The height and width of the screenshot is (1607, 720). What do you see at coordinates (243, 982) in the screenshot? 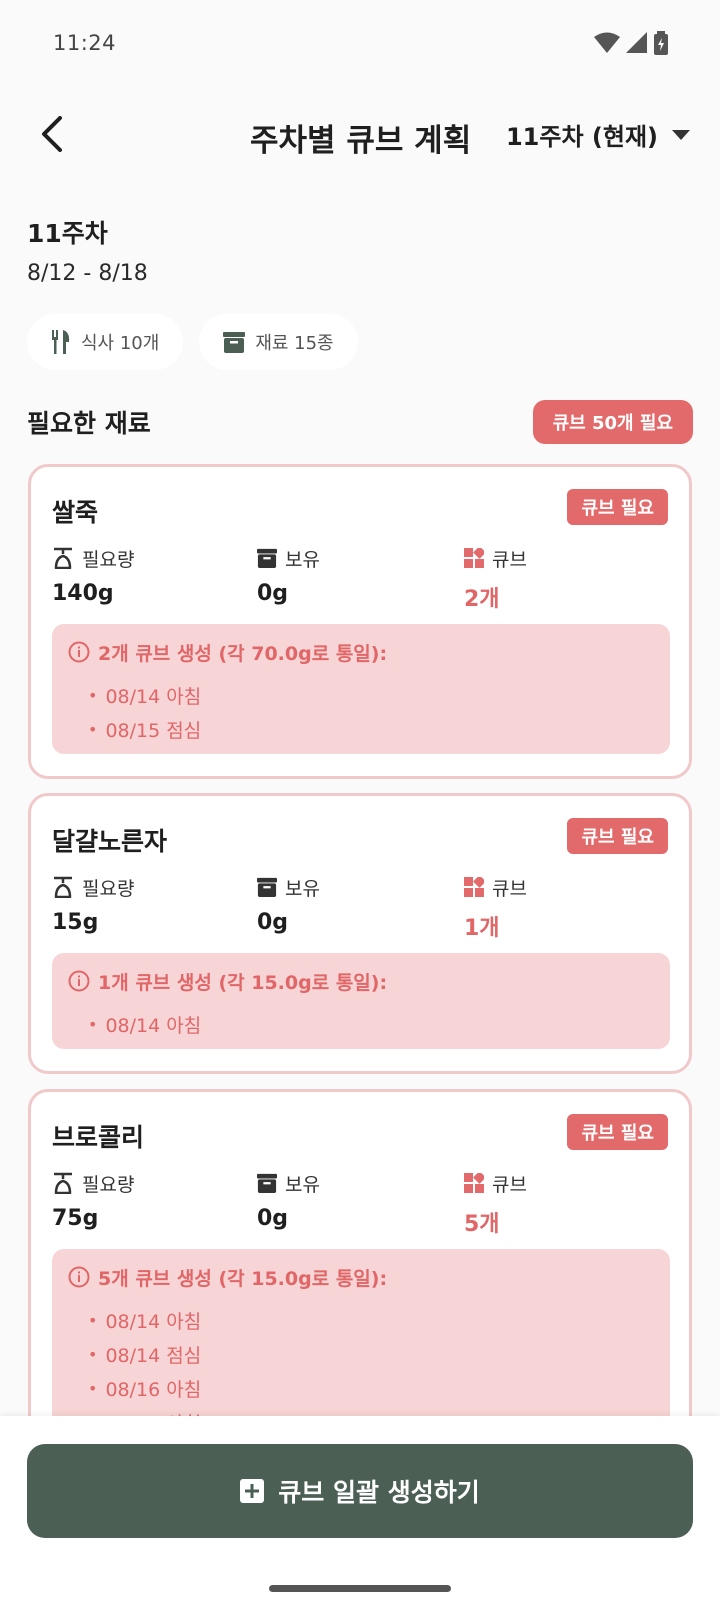
I see `info-text: 1개 큐브 생성 (각 15.0g로 통일):` at bounding box center [243, 982].